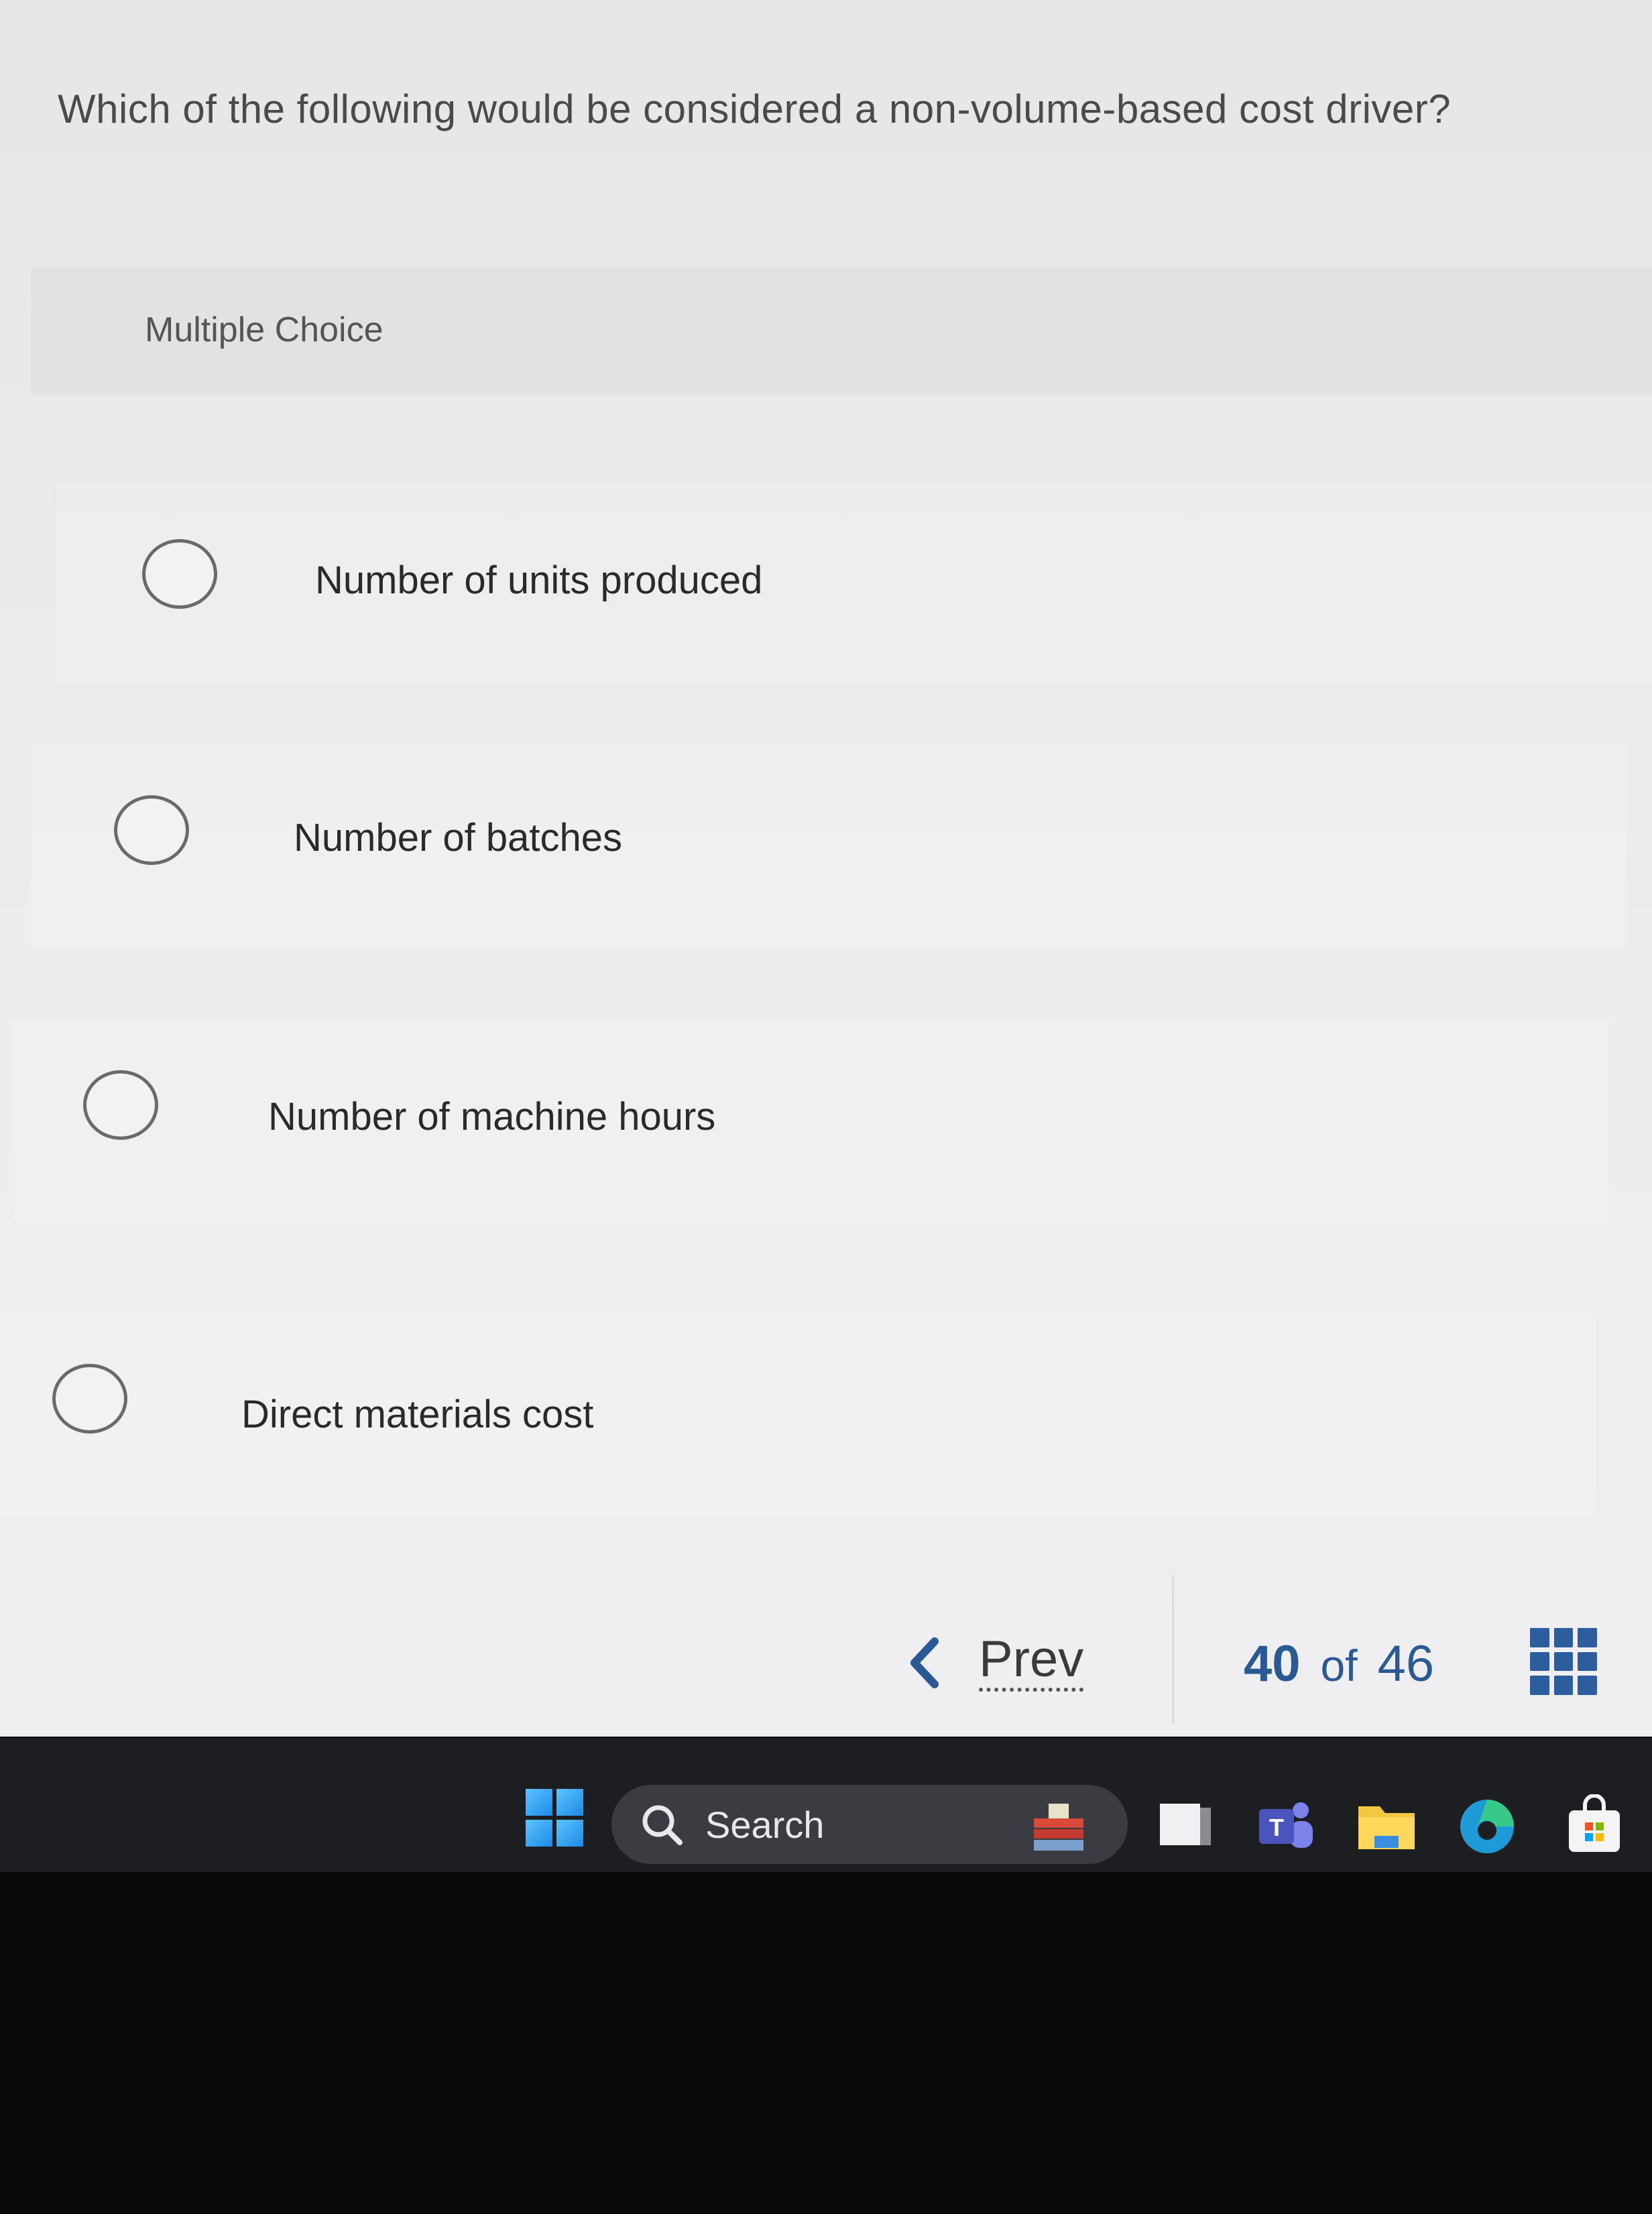  I want to click on answer-option-1: Number of units produced, so click(854, 583).